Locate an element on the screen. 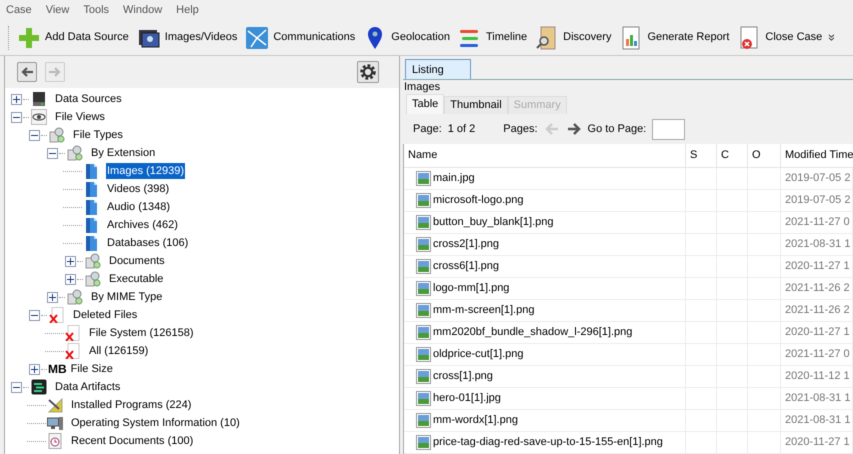 The image size is (853, 454). tree-item: By MIME Type is located at coordinates (127, 297).